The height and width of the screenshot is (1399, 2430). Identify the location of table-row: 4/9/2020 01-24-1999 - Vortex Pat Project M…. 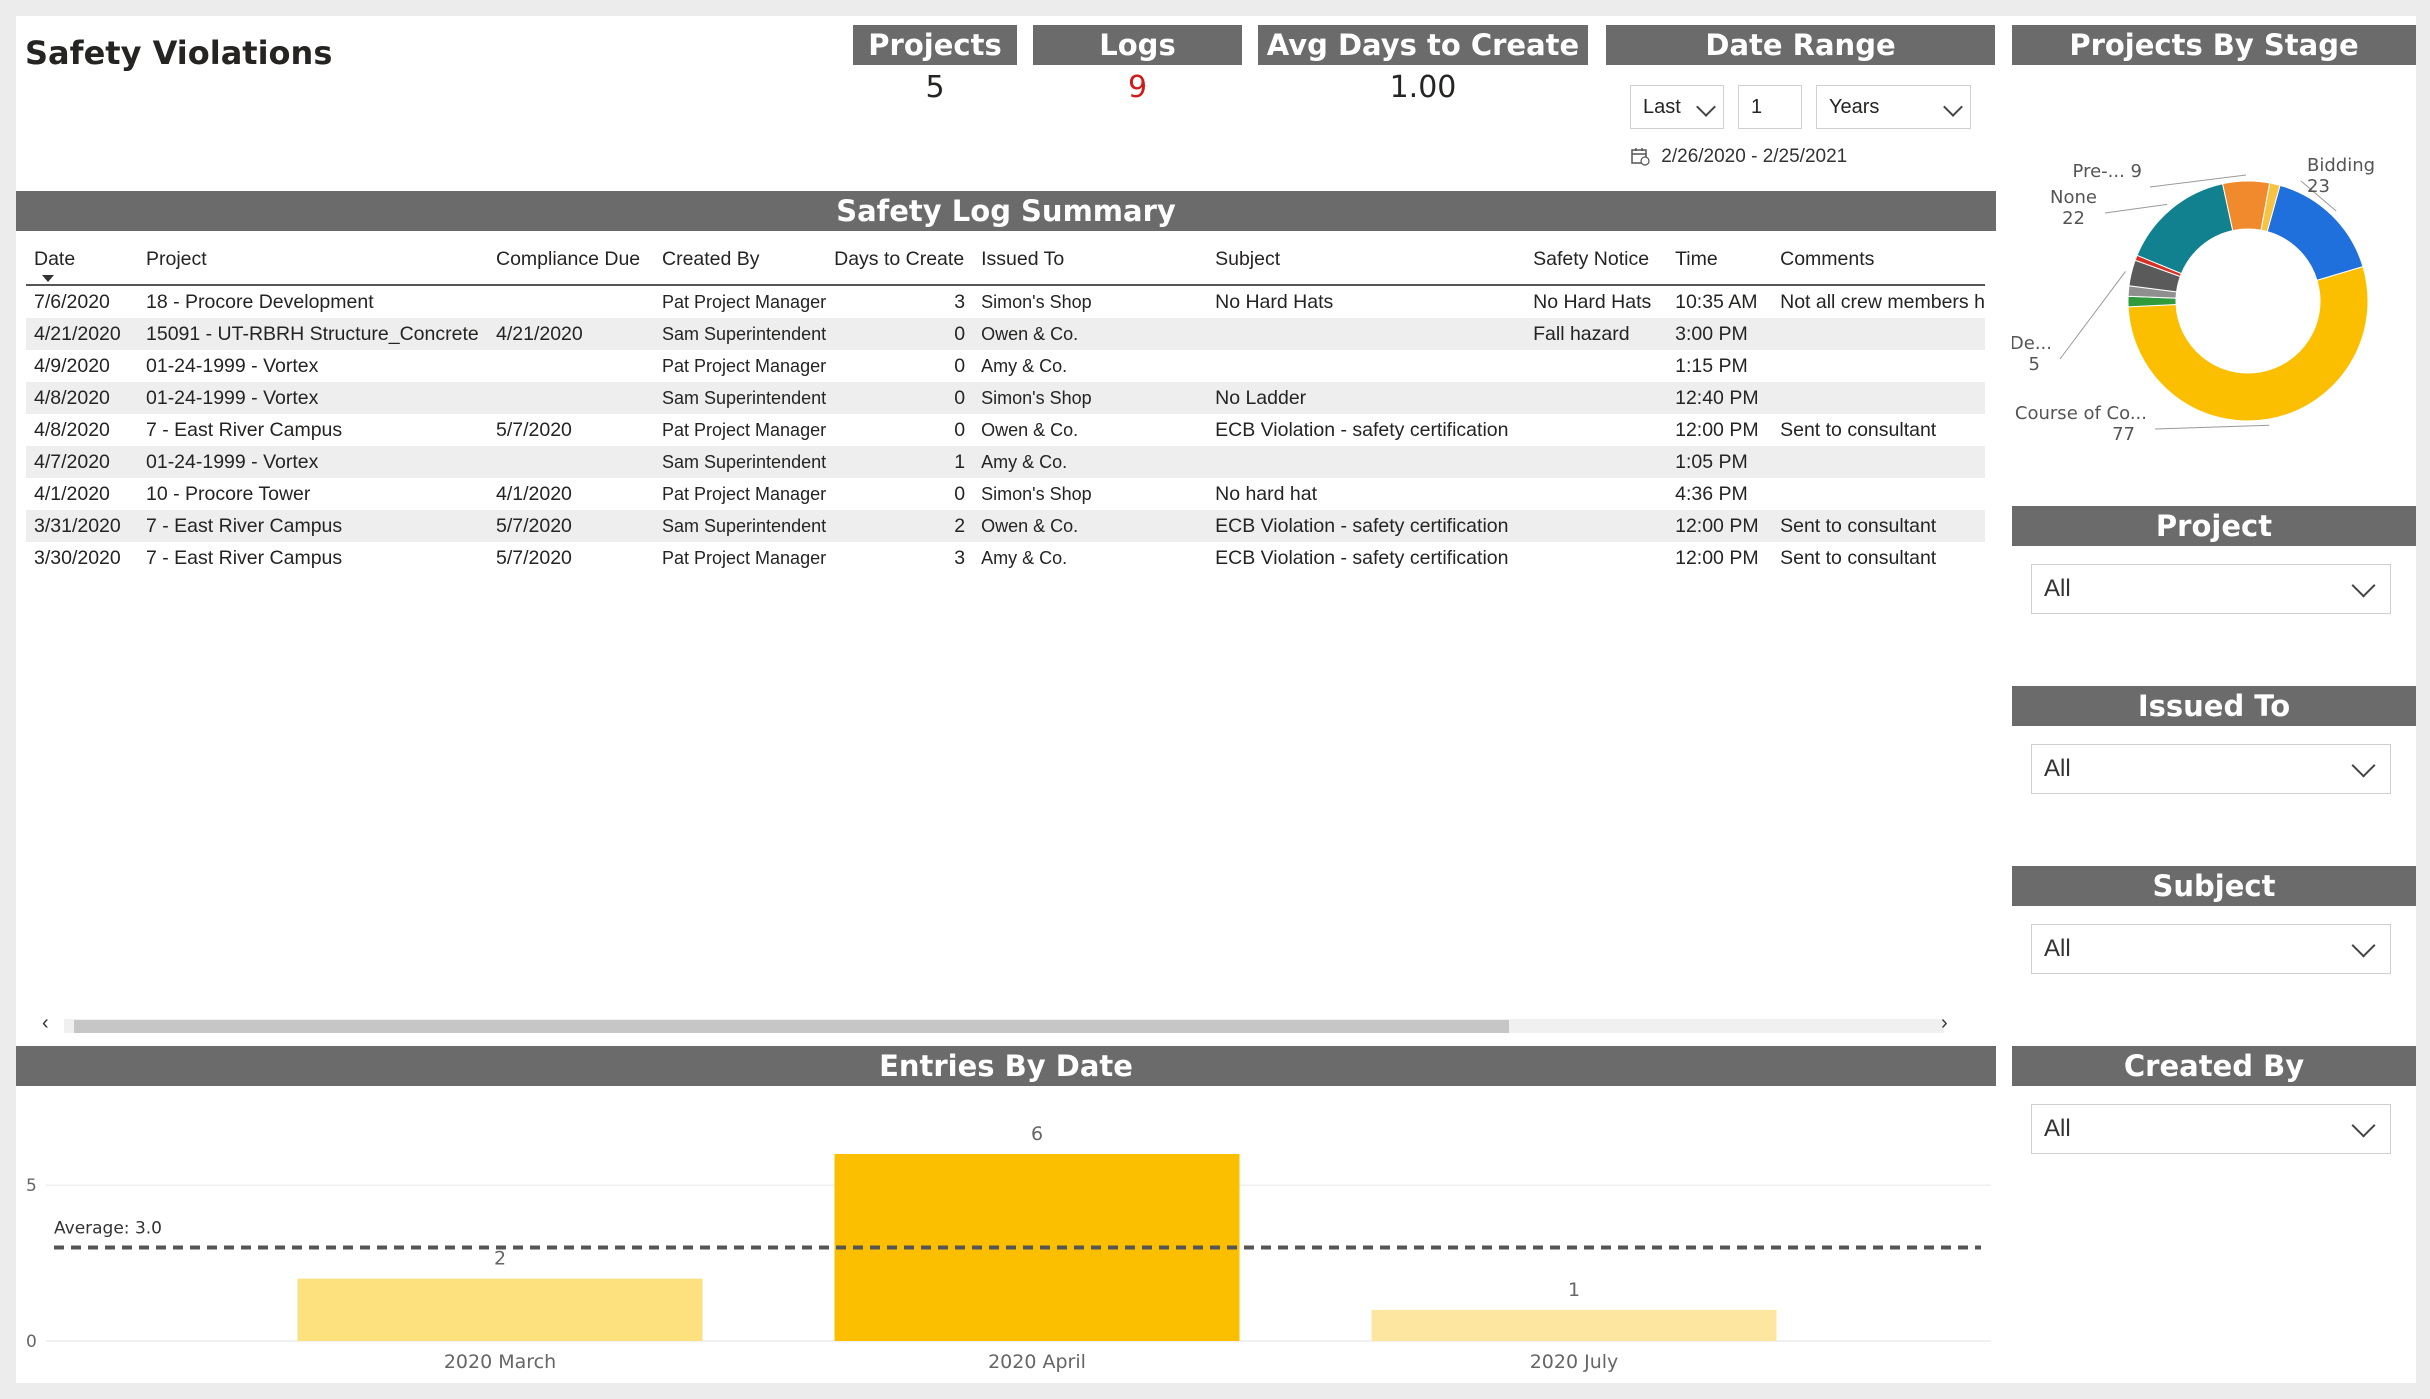
(1005, 366).